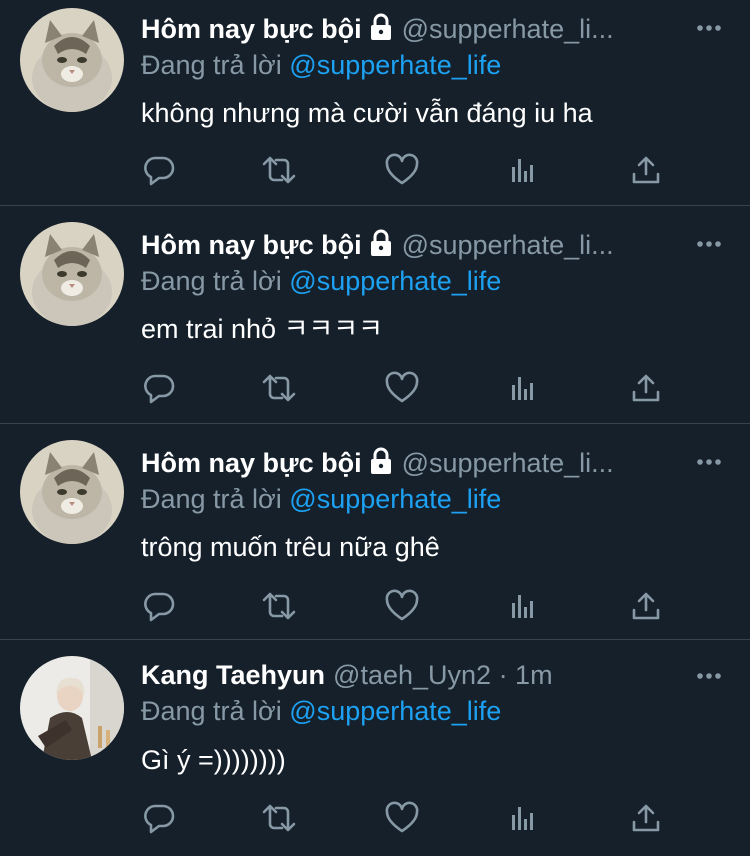 The height and width of the screenshot is (856, 750). I want to click on user-handle: @taeh_Uyn2, so click(412, 675).